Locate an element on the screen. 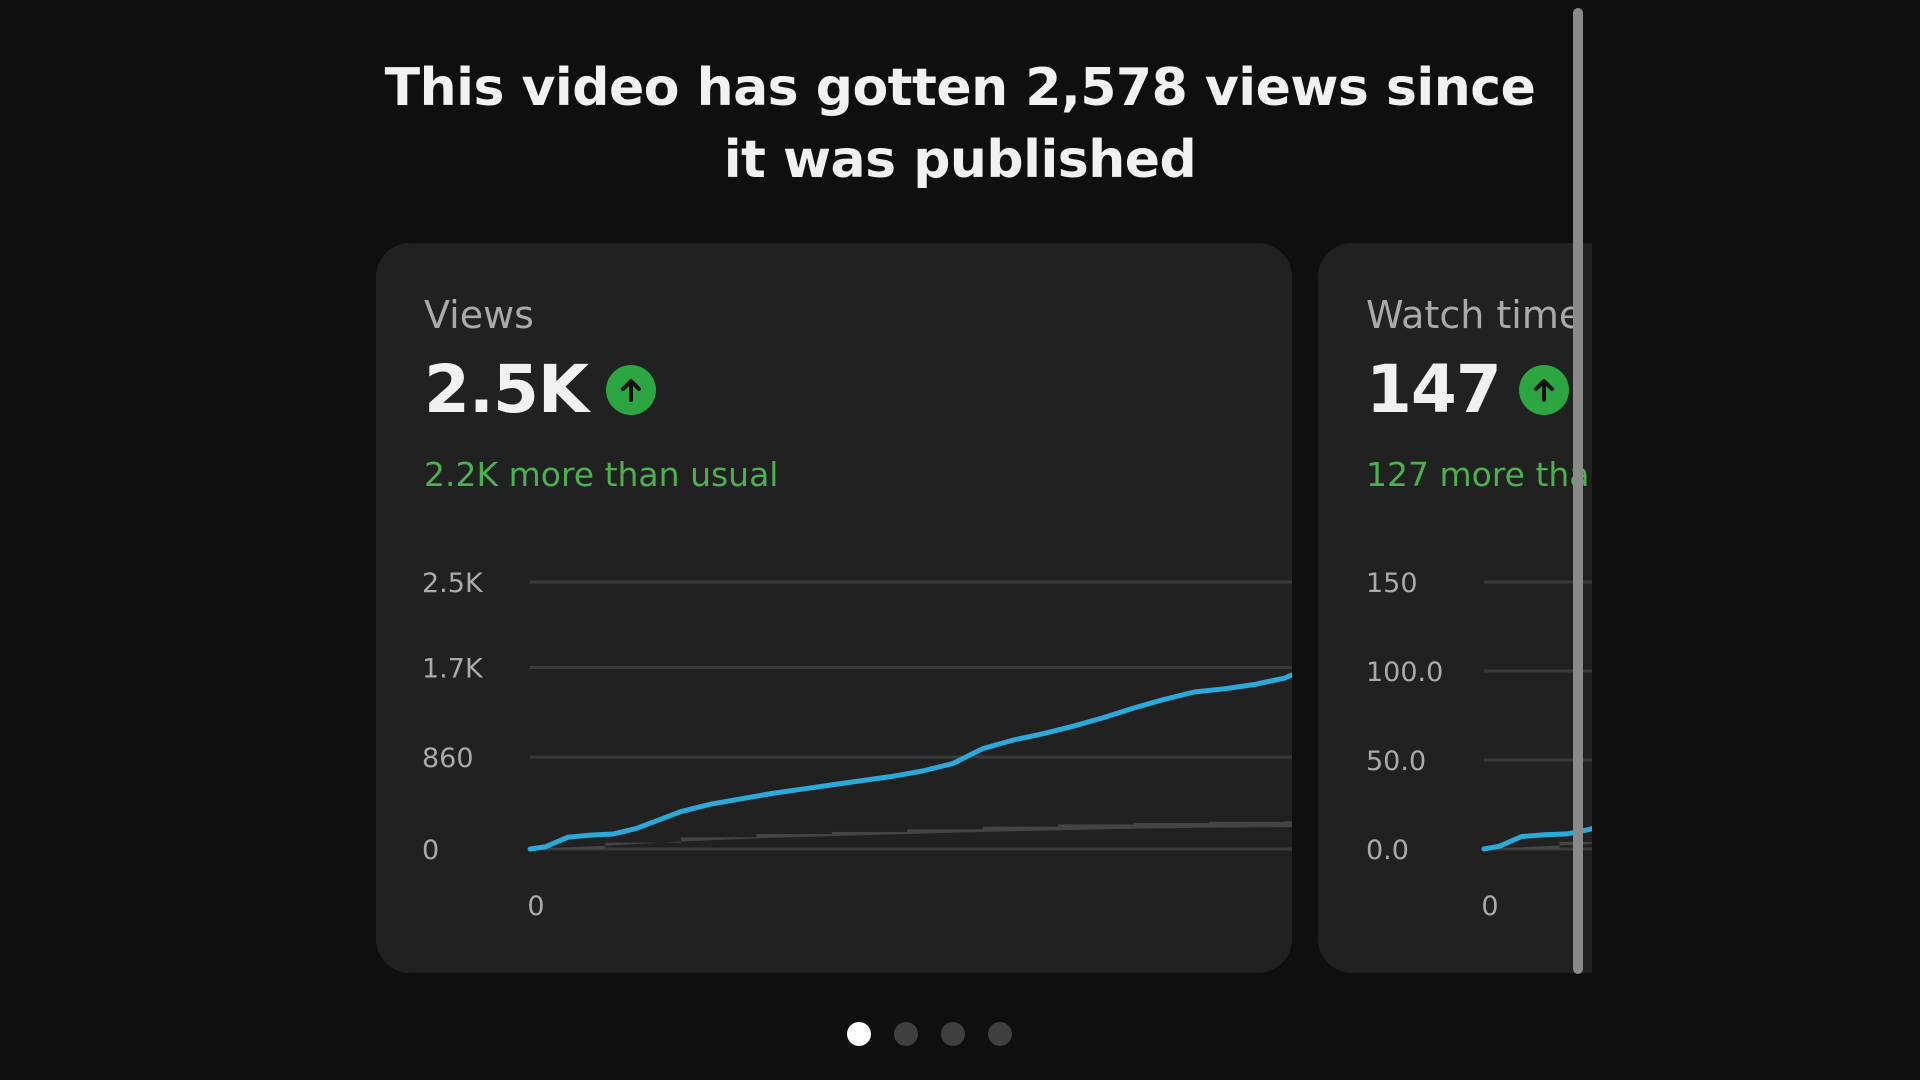  y-tick-label: 150 is located at coordinates (1392, 583).